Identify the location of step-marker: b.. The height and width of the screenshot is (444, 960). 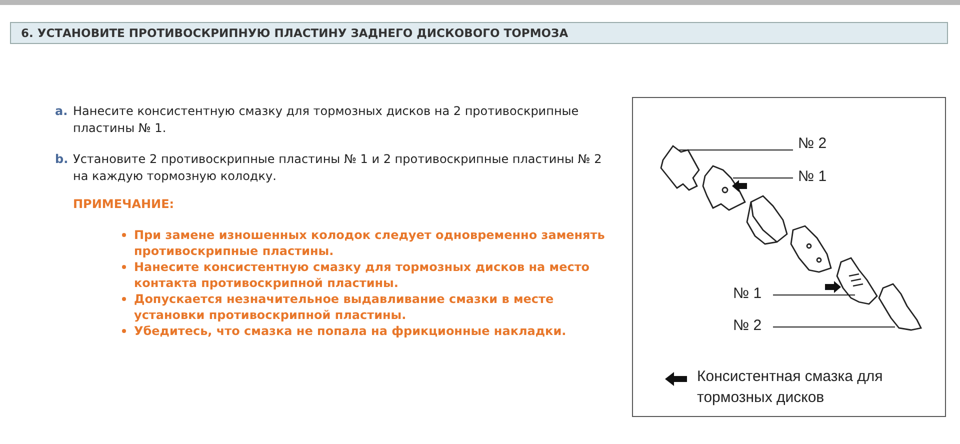
(61, 159).